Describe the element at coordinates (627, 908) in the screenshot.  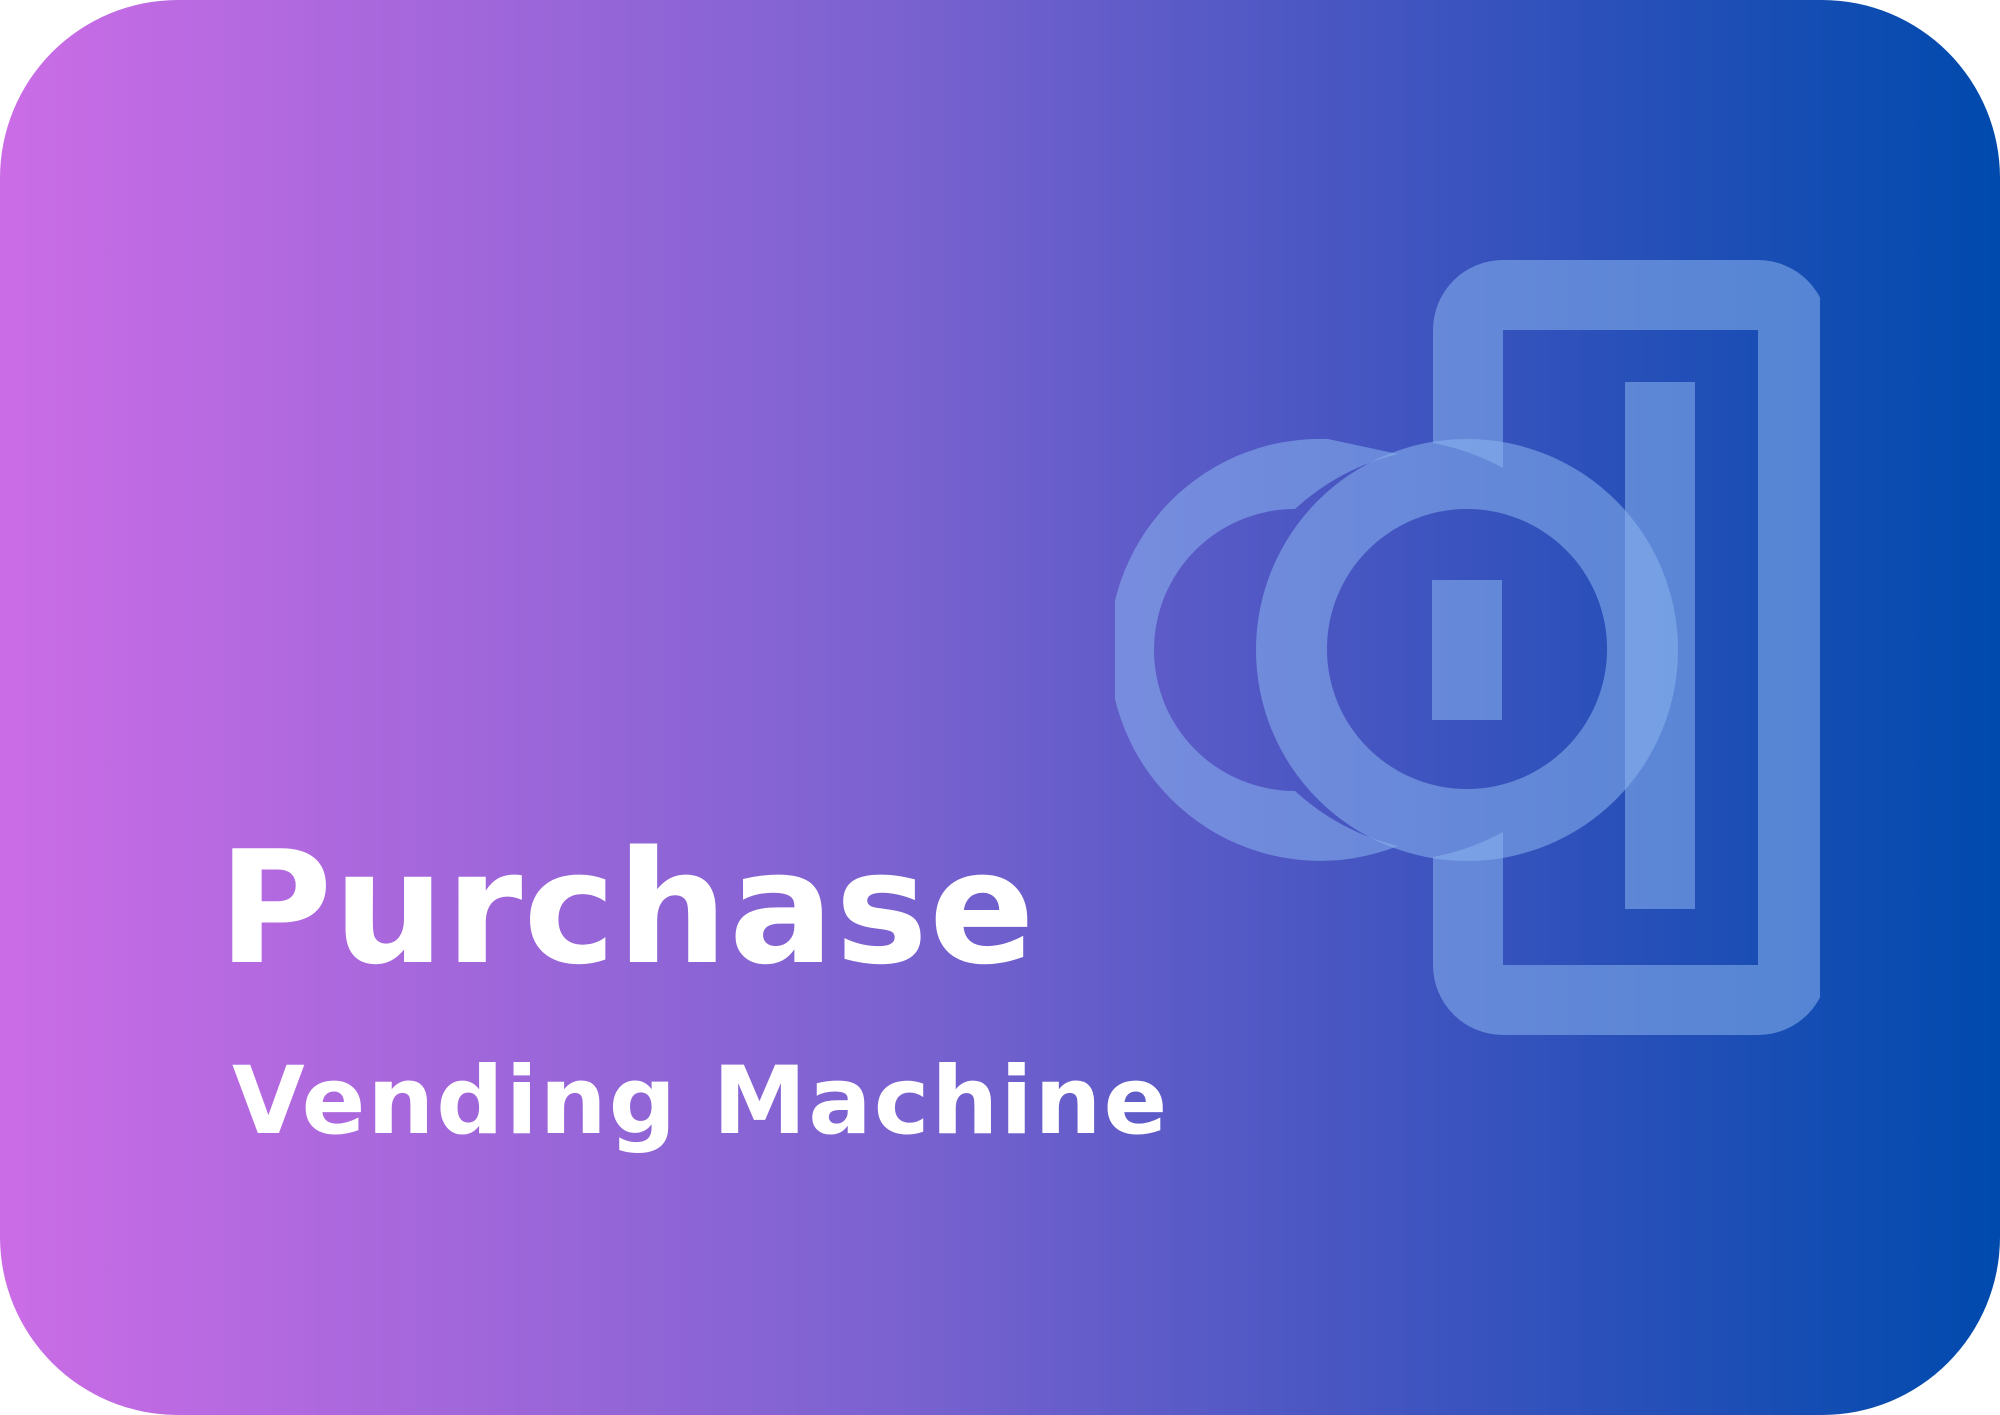
I see `card-title: Purchase` at that location.